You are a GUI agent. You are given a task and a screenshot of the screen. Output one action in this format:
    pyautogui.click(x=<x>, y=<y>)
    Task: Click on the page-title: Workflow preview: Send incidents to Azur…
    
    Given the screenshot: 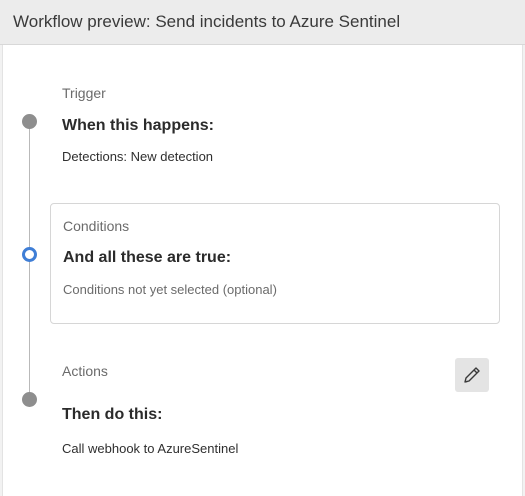 What is the action you would take?
    pyautogui.click(x=207, y=21)
    